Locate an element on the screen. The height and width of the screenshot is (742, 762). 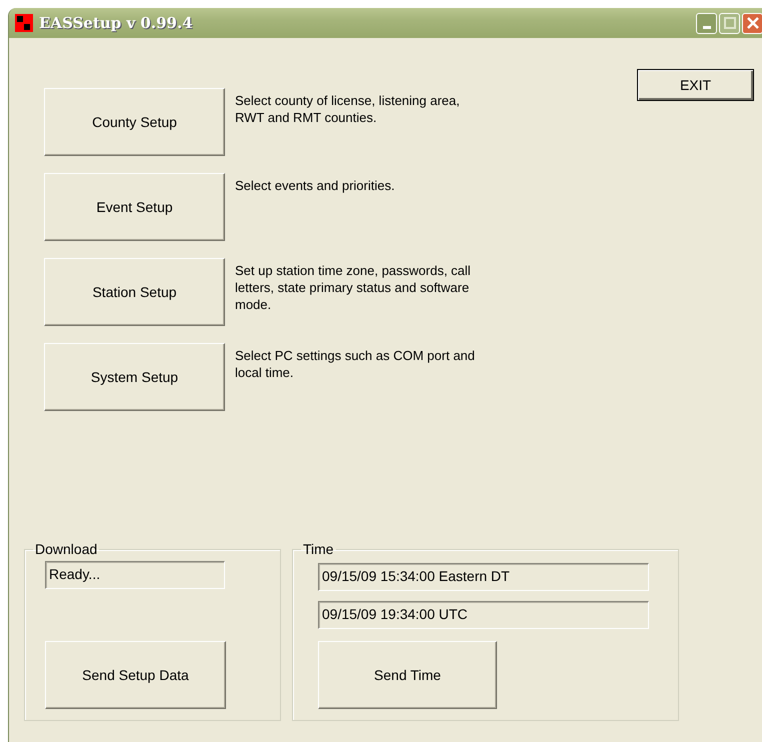
exit-button: EXIT is located at coordinates (695, 85).